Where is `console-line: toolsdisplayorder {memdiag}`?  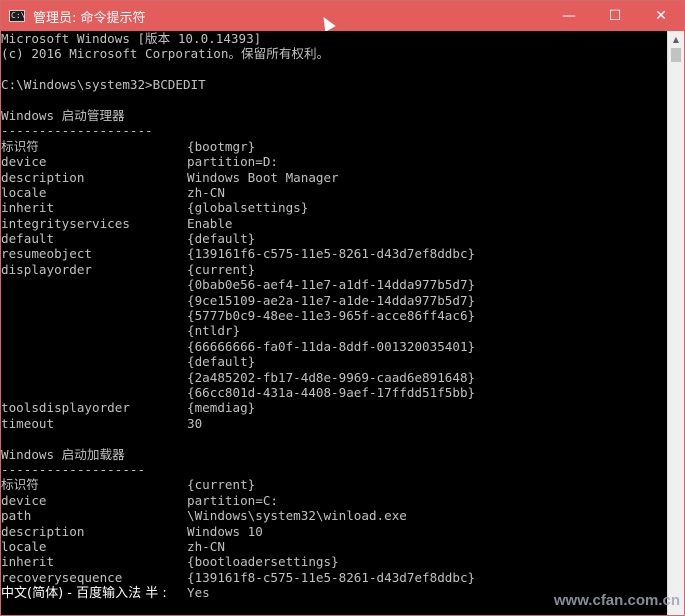
console-line: toolsdisplayorder {memdiag} is located at coordinates (334, 407).